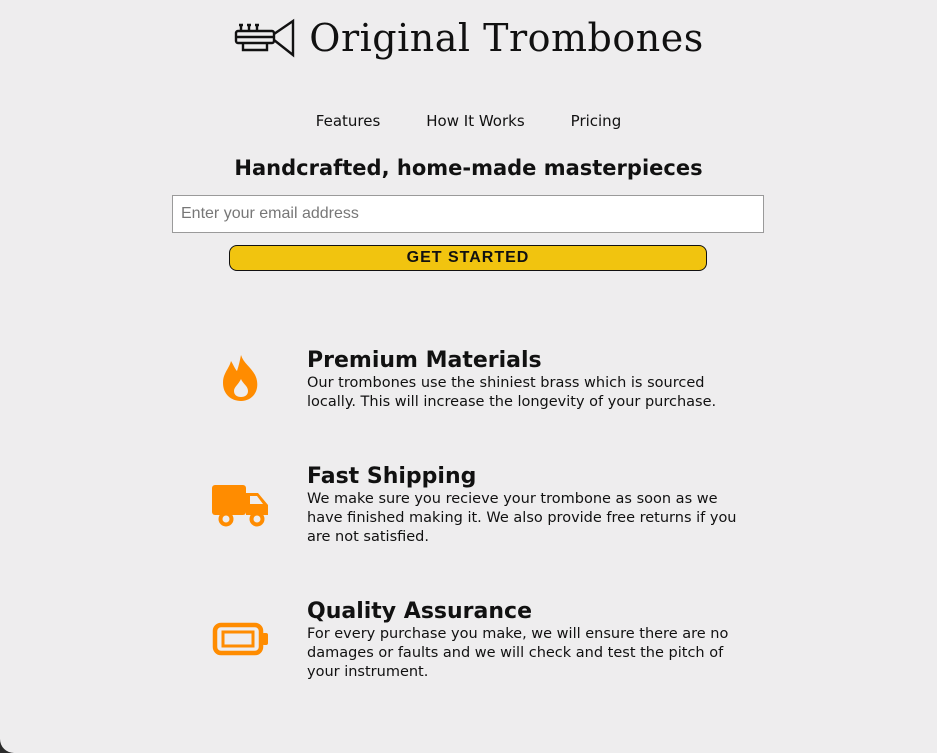 This screenshot has width=937, height=753. What do you see at coordinates (475, 121) in the screenshot?
I see `nav-link-how-it-works: How It Works` at bounding box center [475, 121].